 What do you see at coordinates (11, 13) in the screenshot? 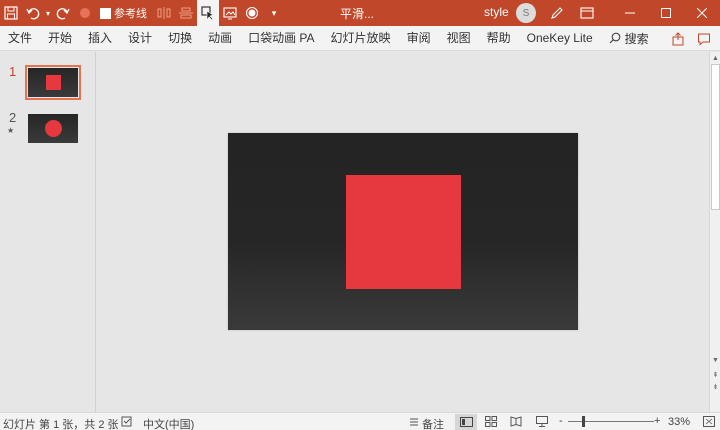
I see `save-icon` at bounding box center [11, 13].